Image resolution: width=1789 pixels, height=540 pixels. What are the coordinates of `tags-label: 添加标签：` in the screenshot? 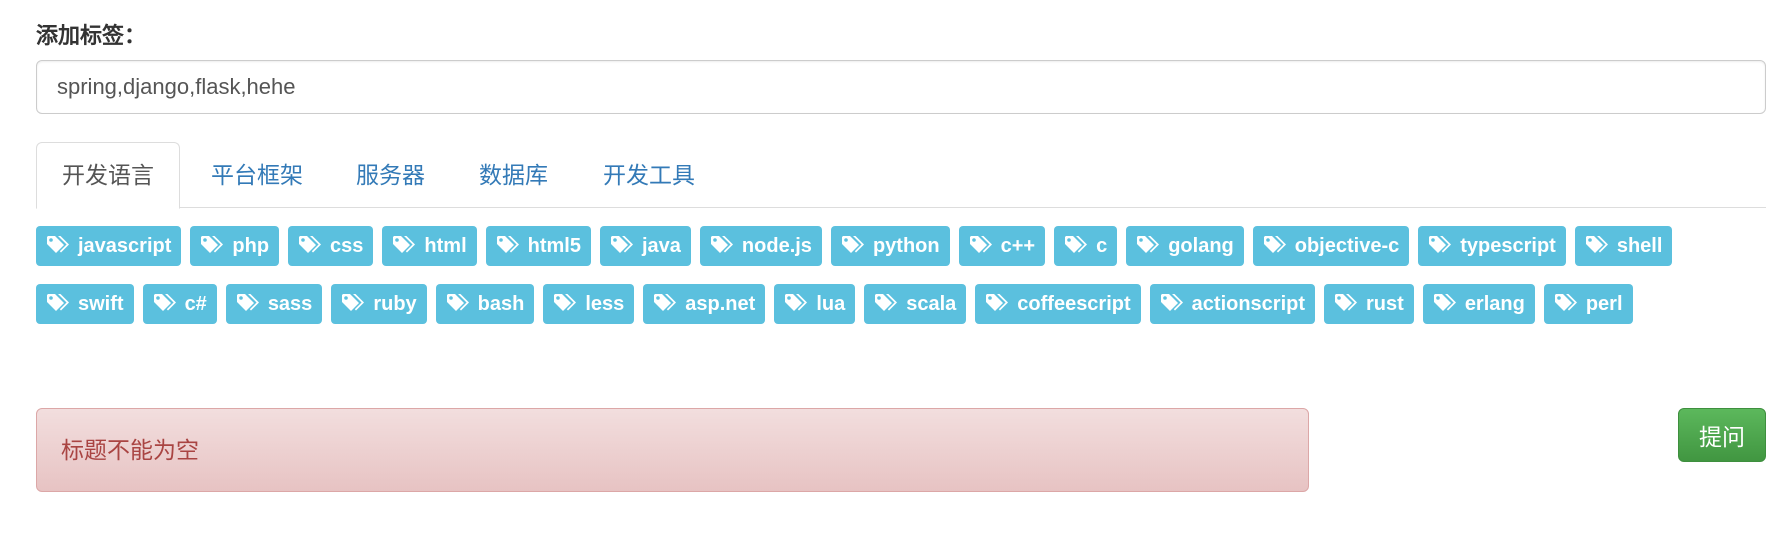 It's located at (91, 35).